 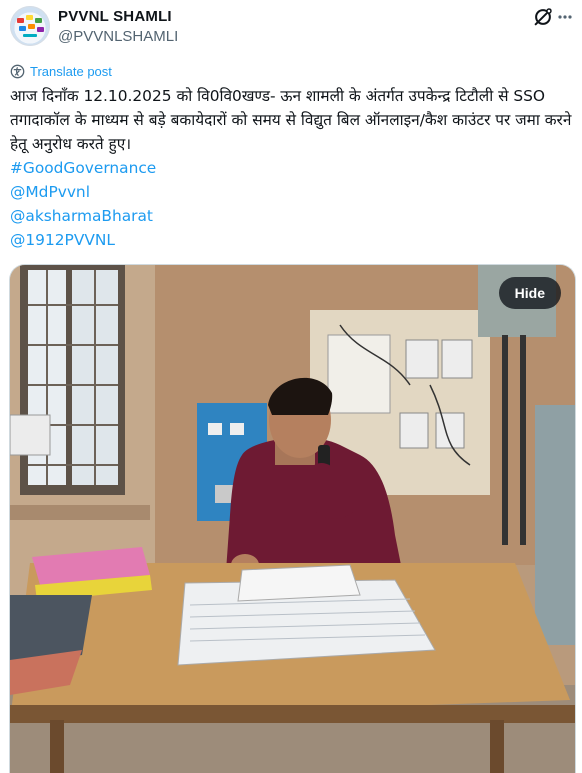 What do you see at coordinates (543, 17) in the screenshot?
I see `grok-icon` at bounding box center [543, 17].